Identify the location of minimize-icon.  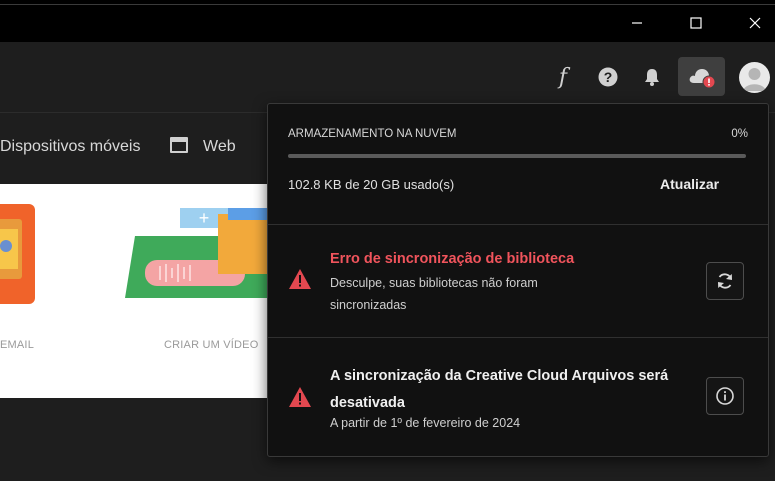
(637, 23).